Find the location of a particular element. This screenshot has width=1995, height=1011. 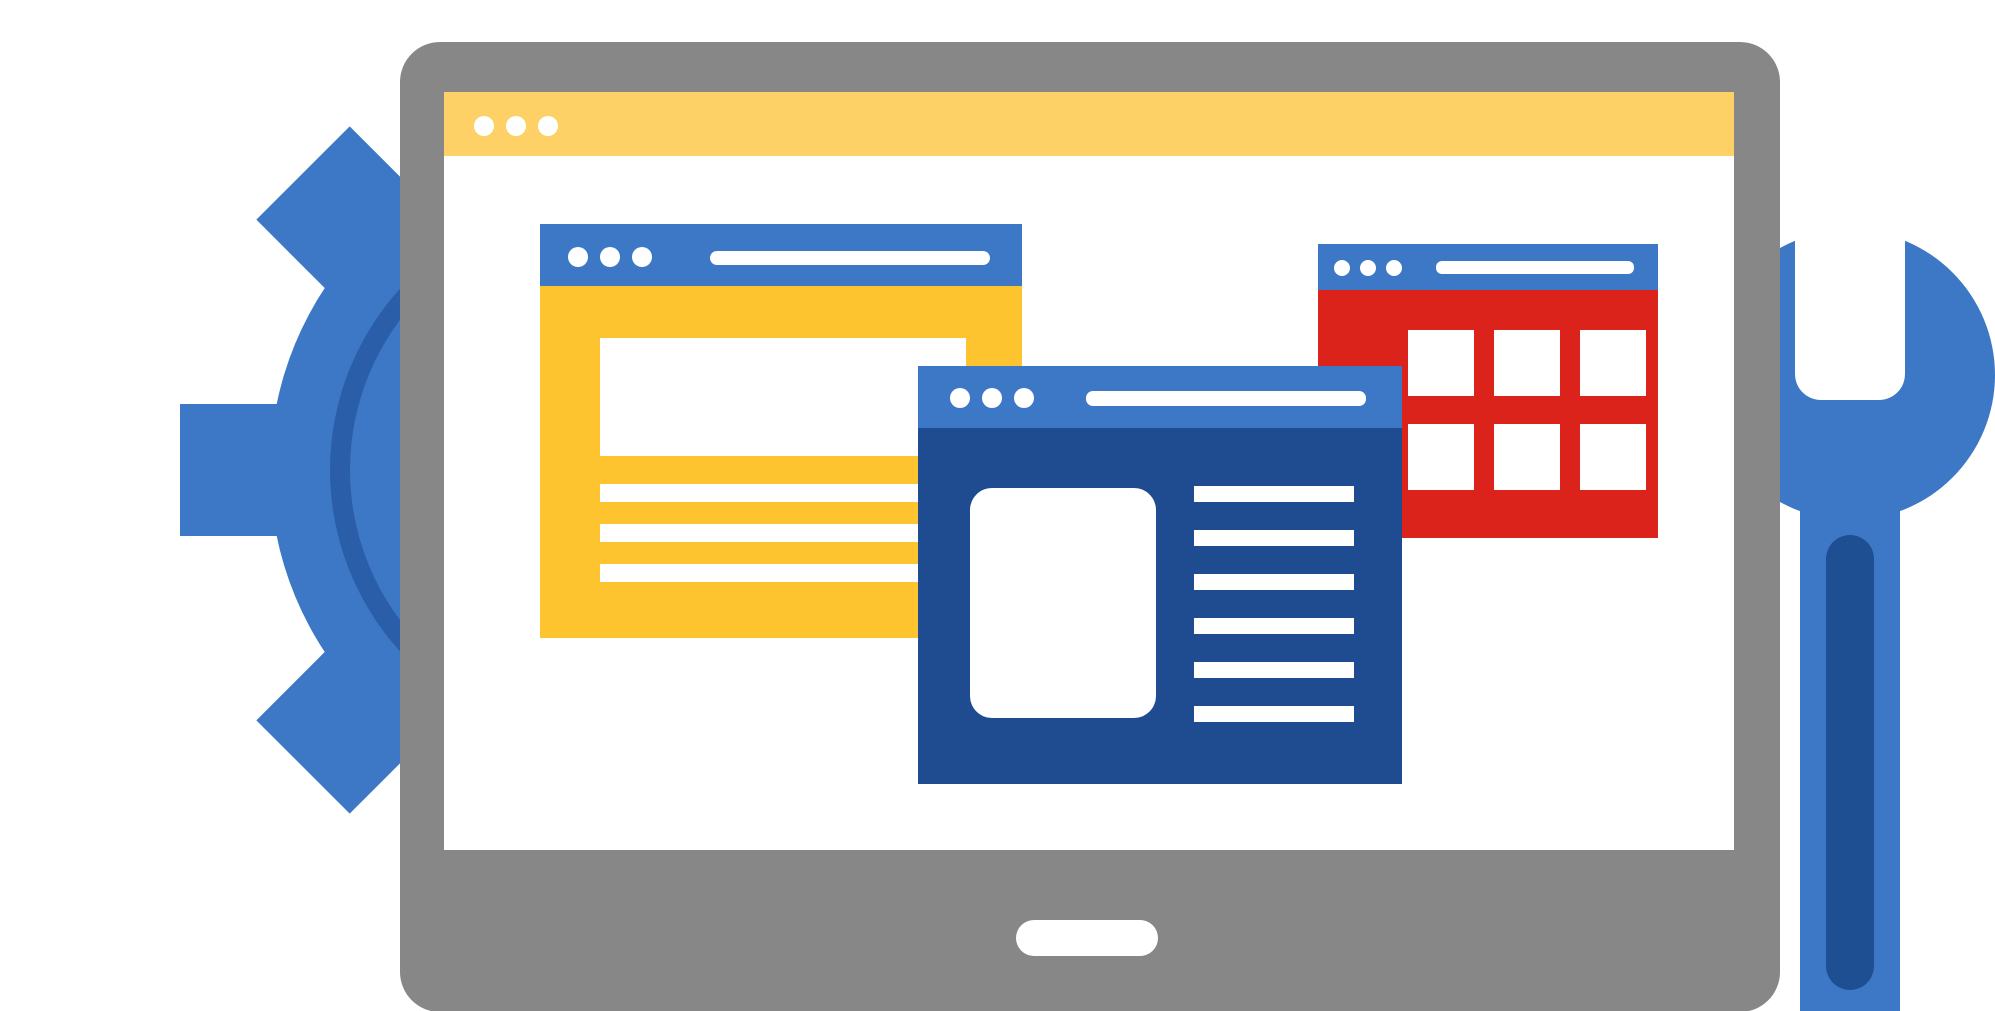

window-yellow-image-block is located at coordinates (783, 397).